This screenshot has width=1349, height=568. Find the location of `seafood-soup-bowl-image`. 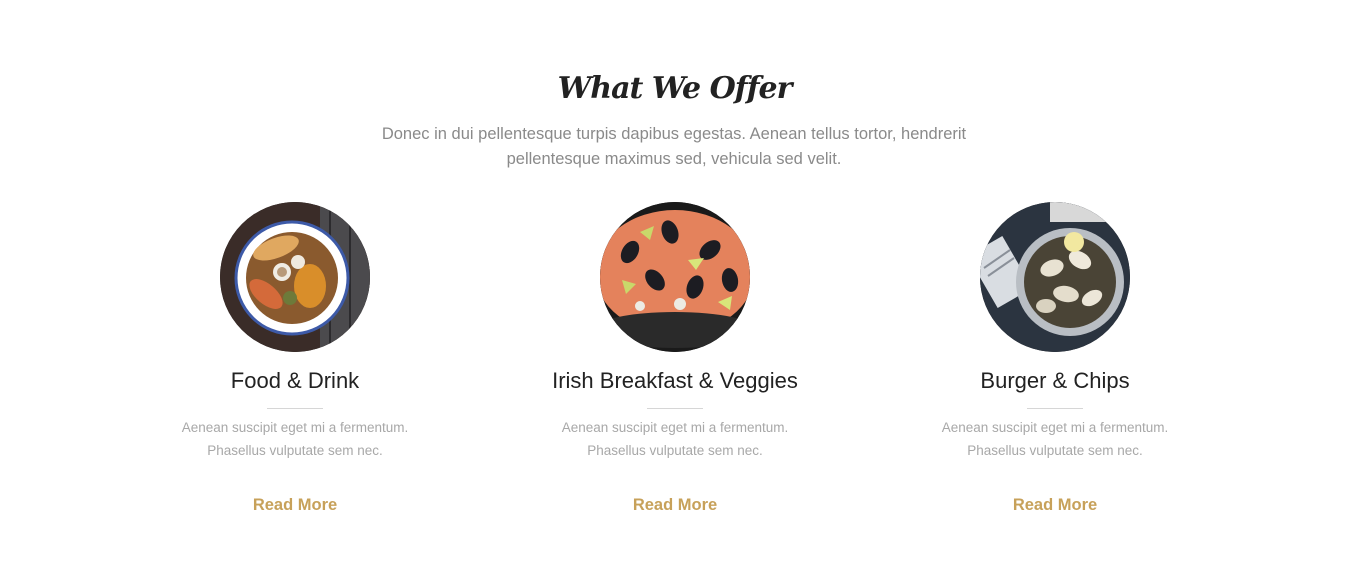

seafood-soup-bowl-image is located at coordinates (295, 277).